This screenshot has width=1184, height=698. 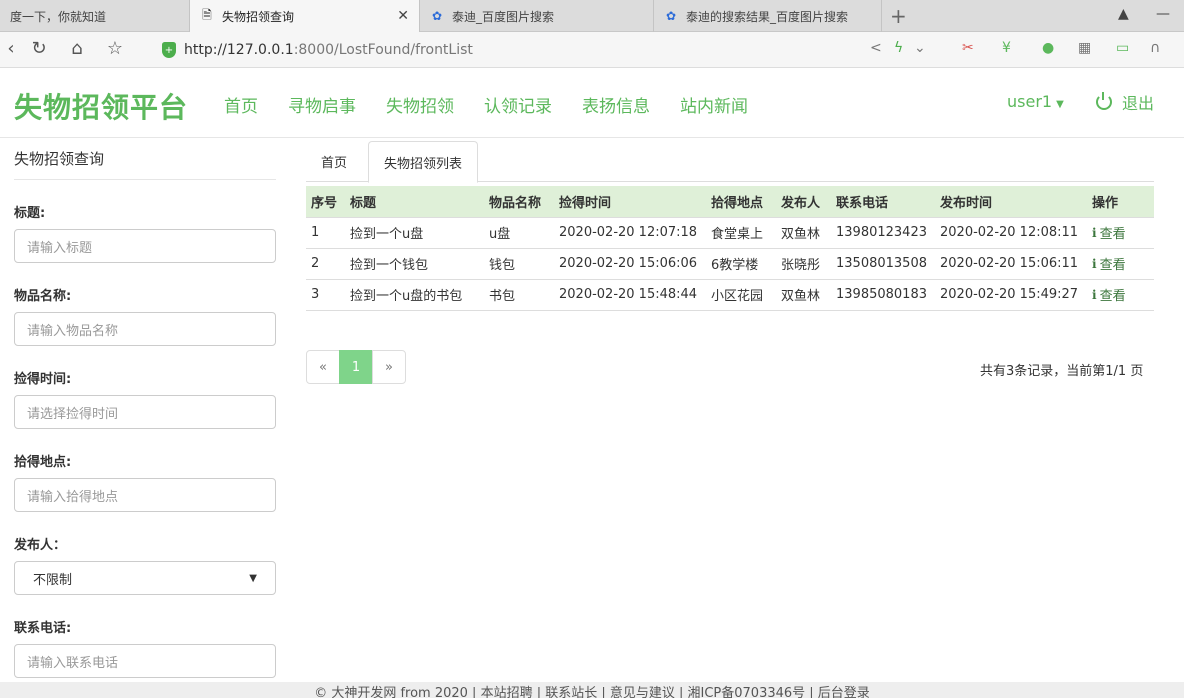 What do you see at coordinates (1138, 103) in the screenshot?
I see `logout-label: 退出` at bounding box center [1138, 103].